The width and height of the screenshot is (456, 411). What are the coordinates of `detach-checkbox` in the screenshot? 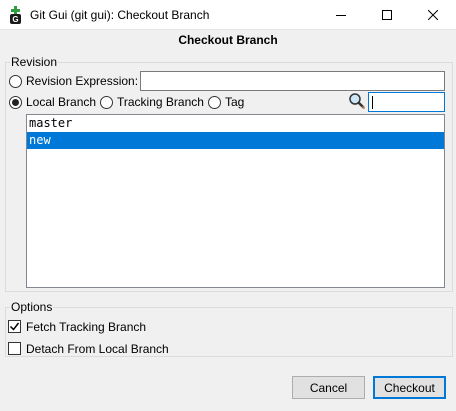 It's located at (14, 348).